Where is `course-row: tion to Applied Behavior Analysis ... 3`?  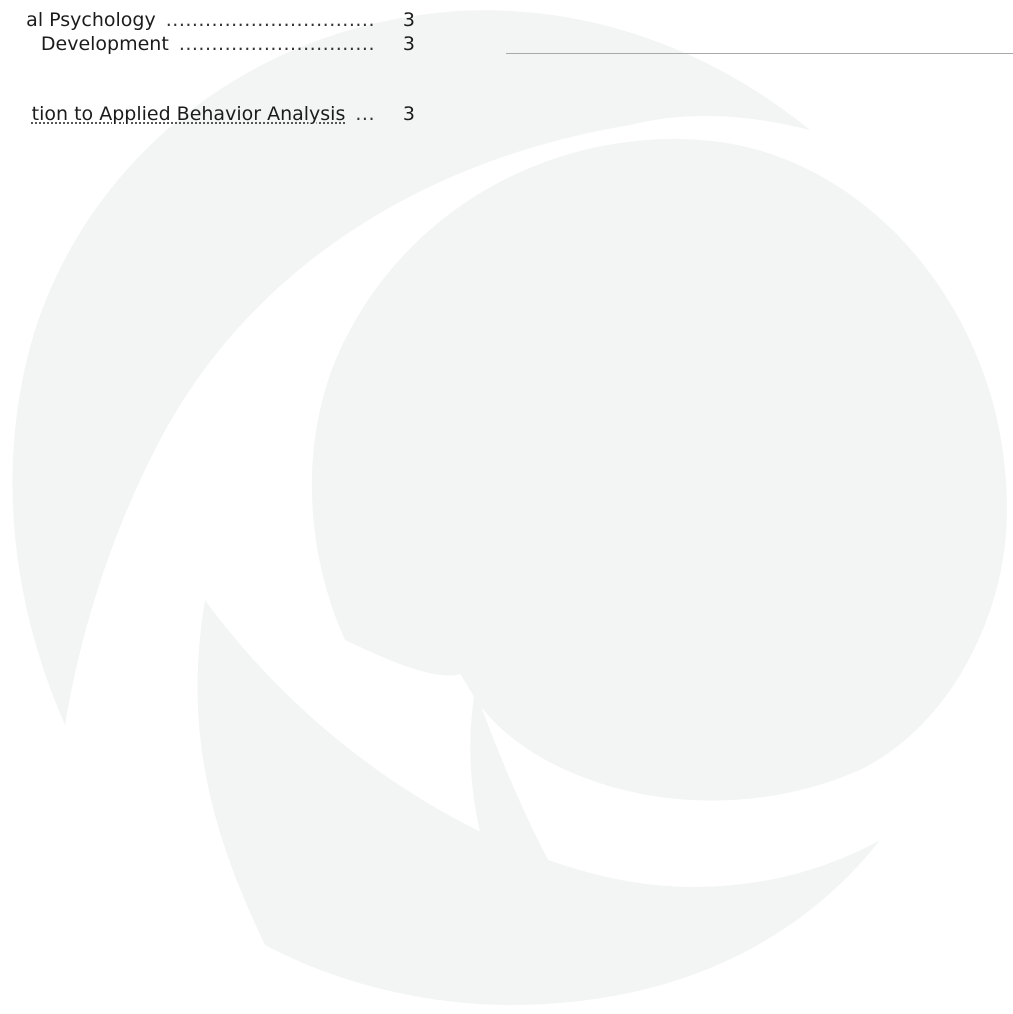
course-row: tion to Applied Behavior Analysis ... 3 is located at coordinates (207, 114).